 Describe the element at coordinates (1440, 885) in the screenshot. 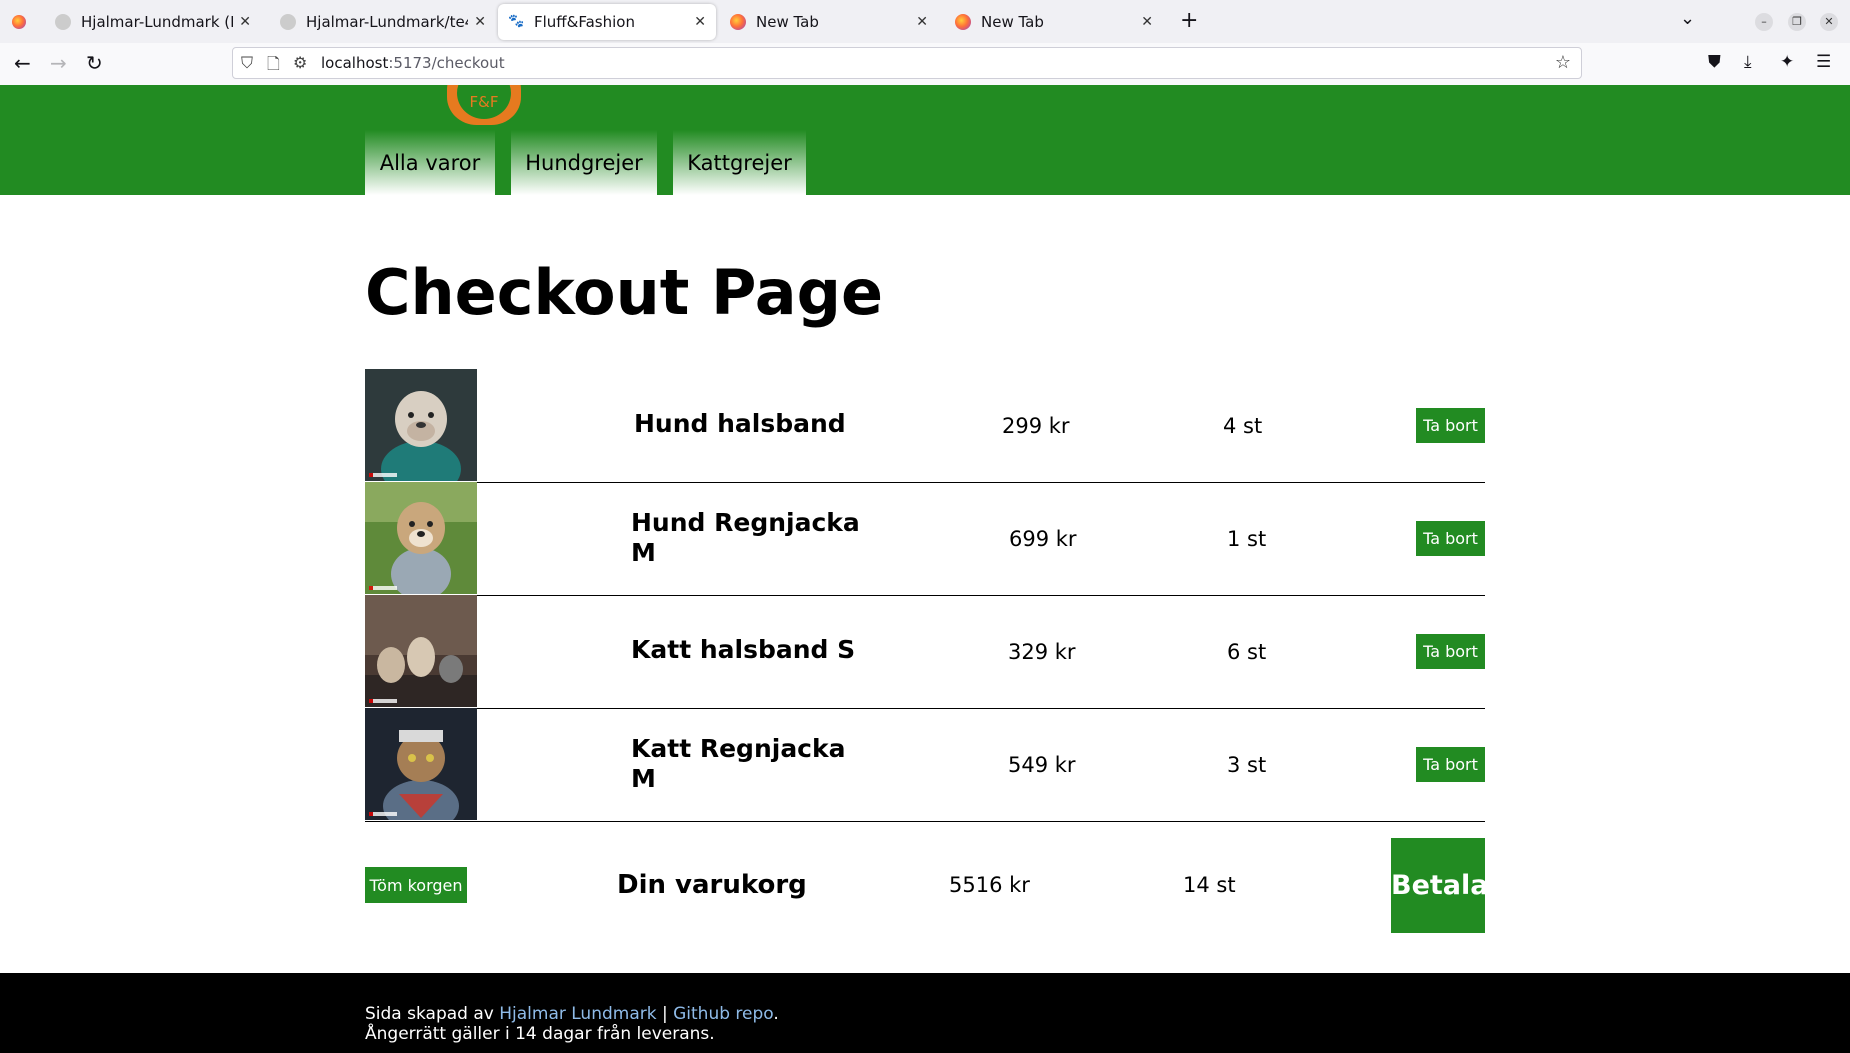

I see `pay-button: Betala` at that location.